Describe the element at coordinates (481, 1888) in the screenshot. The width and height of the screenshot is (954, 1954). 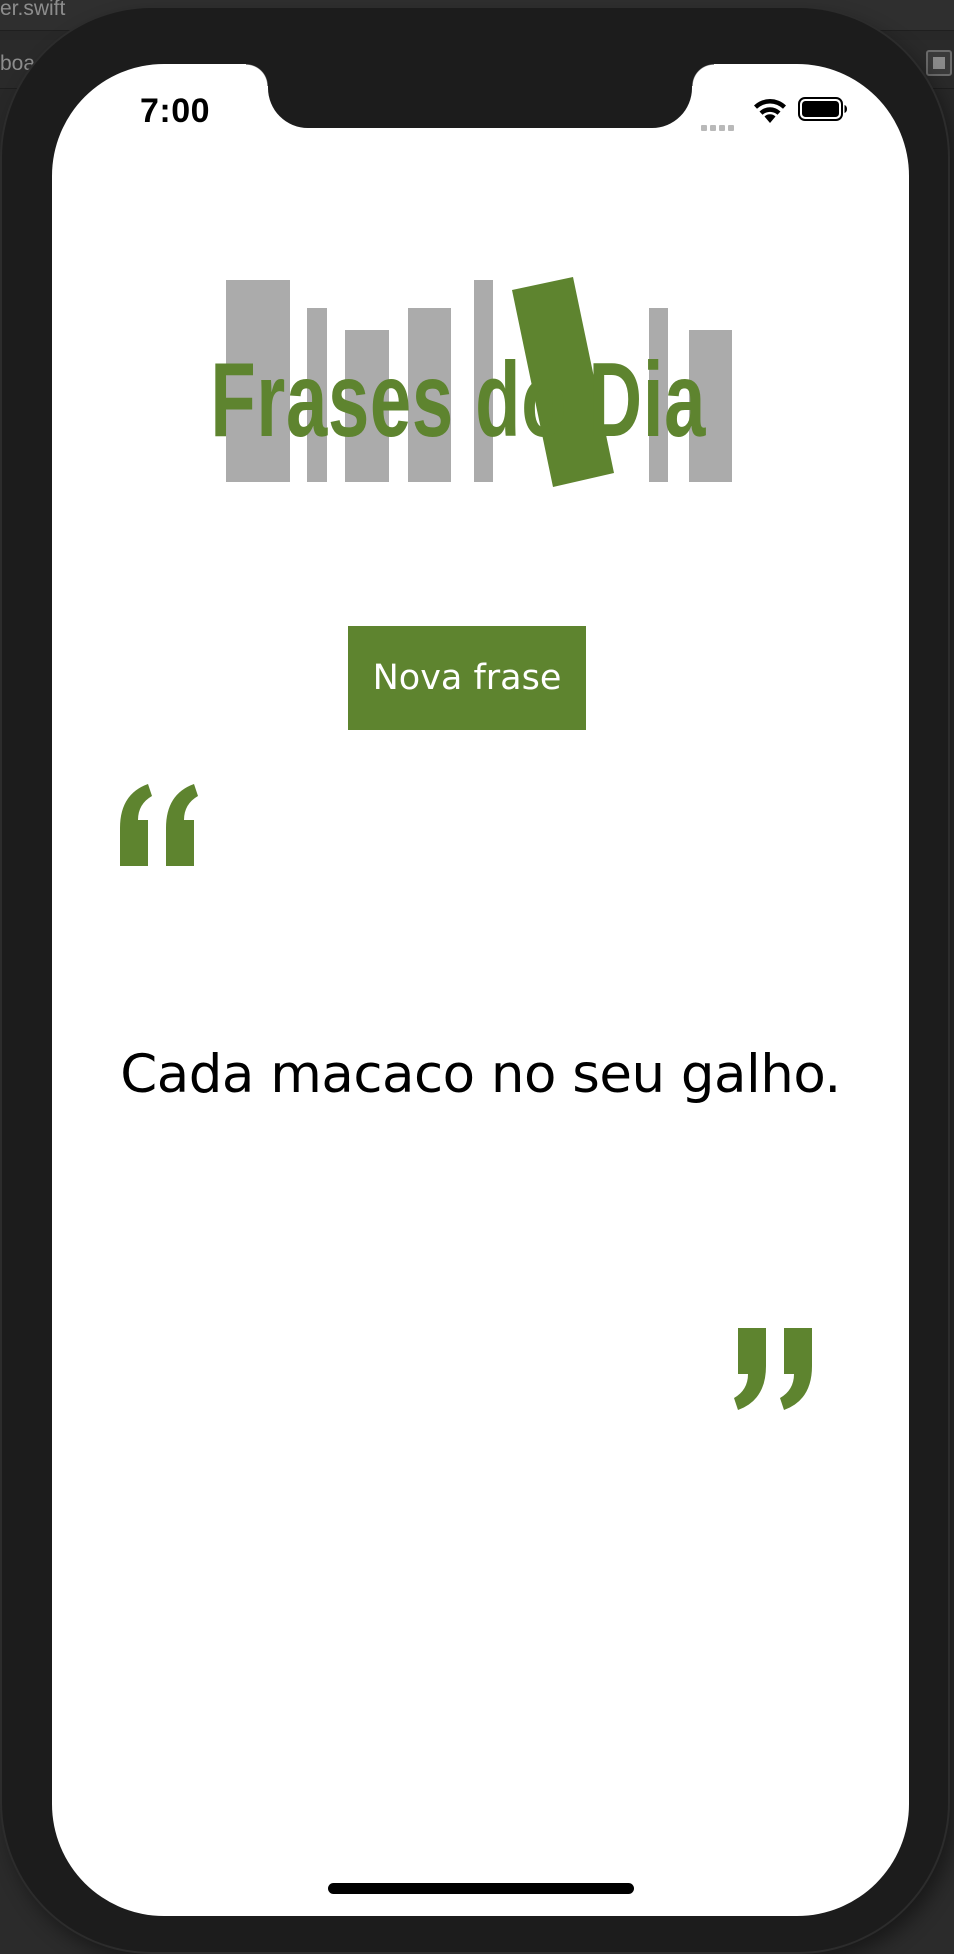
I see `home-indicator` at that location.